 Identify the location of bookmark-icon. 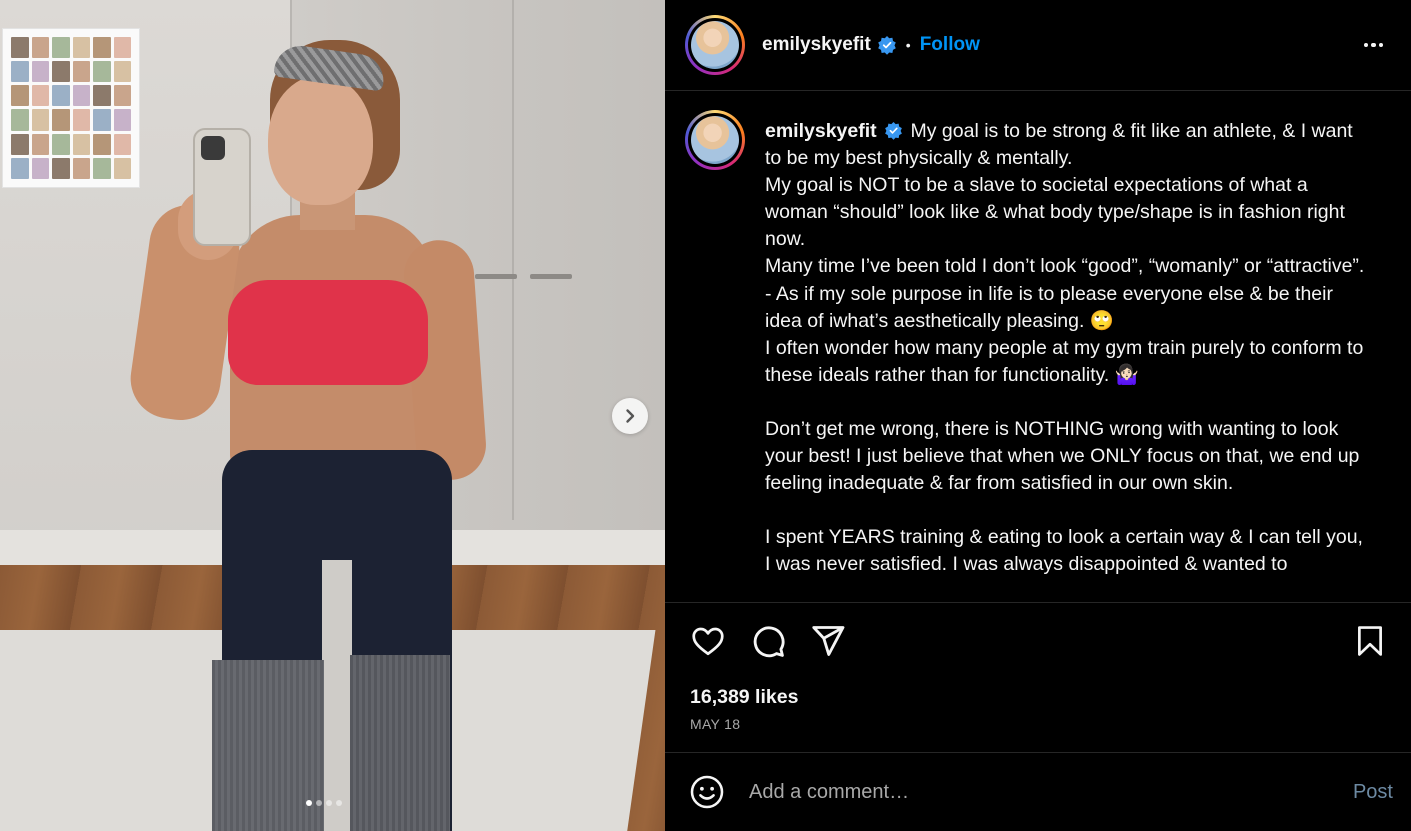
(1370, 641).